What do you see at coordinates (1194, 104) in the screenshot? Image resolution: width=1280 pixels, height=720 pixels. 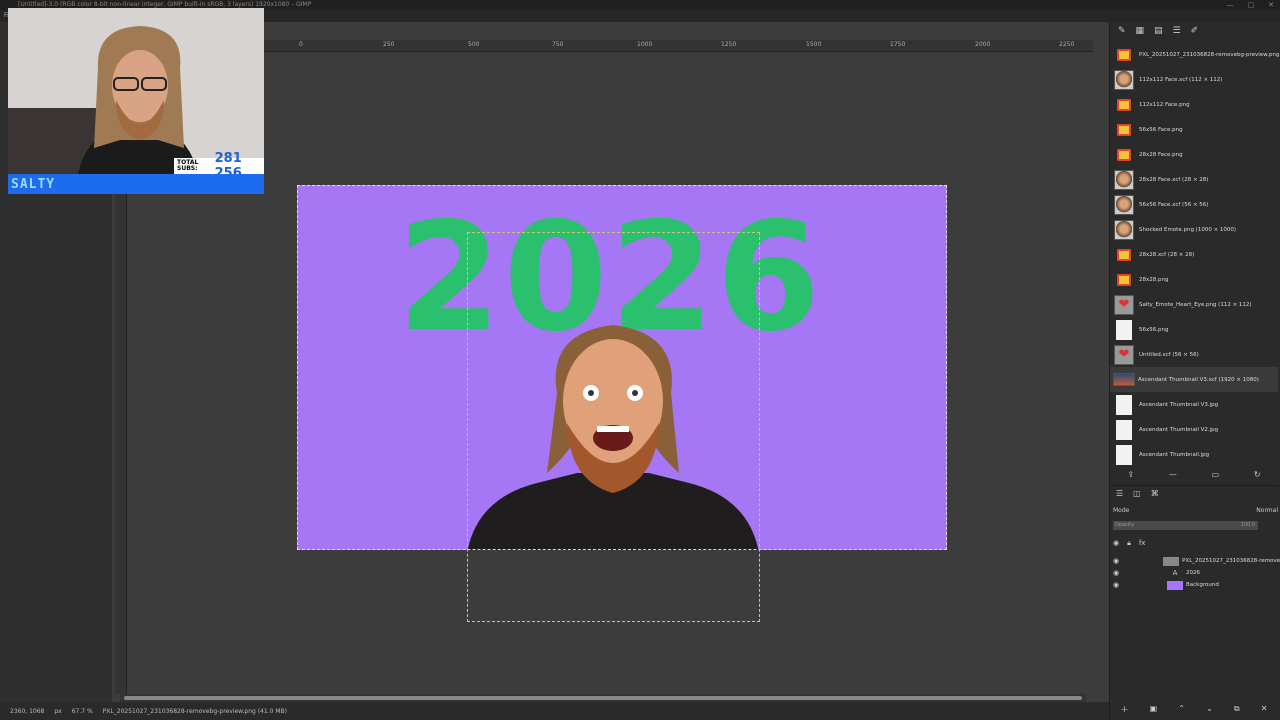 I see `image-list-item: 112x112 Face.png` at bounding box center [1194, 104].